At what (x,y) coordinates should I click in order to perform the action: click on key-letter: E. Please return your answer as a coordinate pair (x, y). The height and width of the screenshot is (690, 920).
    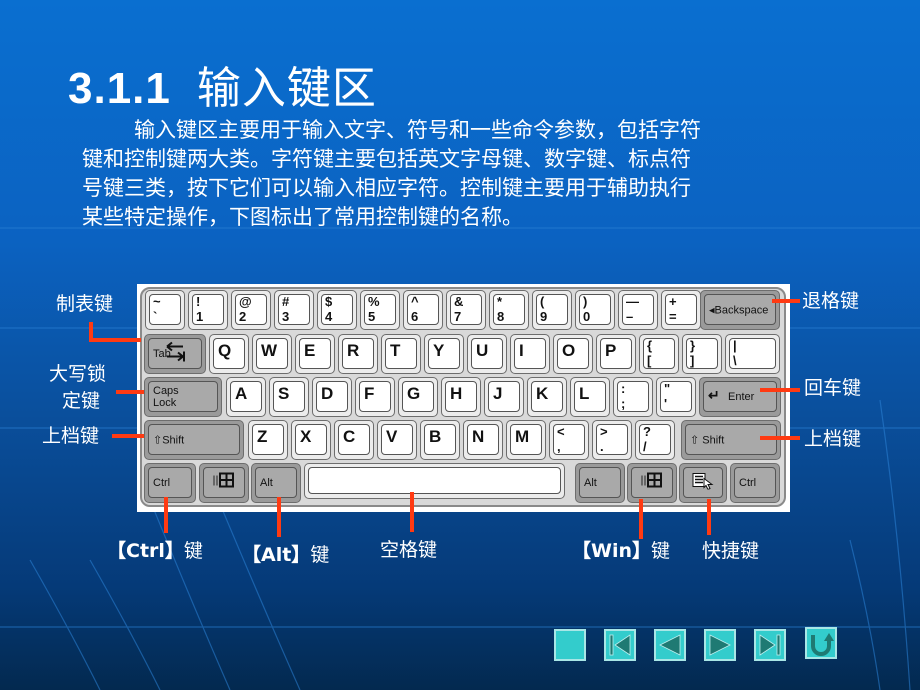
    Looking at the image, I should click on (310, 350).